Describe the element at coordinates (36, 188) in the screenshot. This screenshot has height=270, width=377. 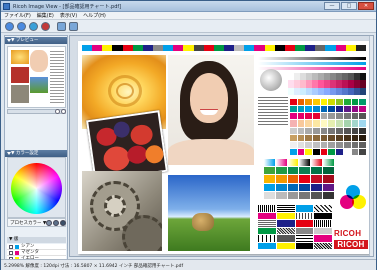
I see `color-wheel` at that location.